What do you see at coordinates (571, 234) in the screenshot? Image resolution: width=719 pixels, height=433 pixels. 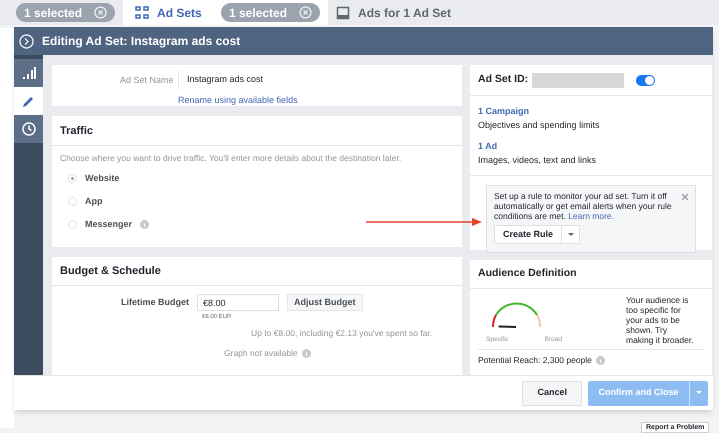 I see `caret-icon` at bounding box center [571, 234].